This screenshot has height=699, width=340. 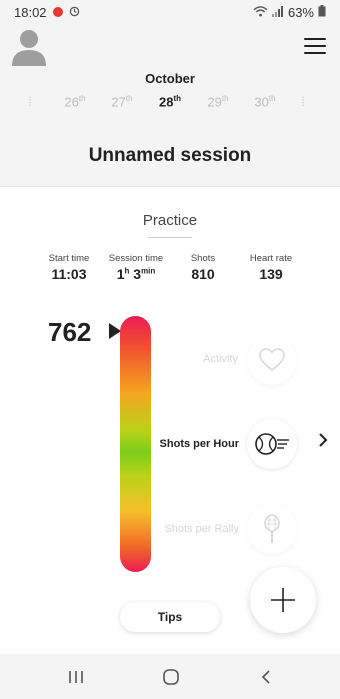 I want to click on session-type: Practice, so click(x=170, y=220).